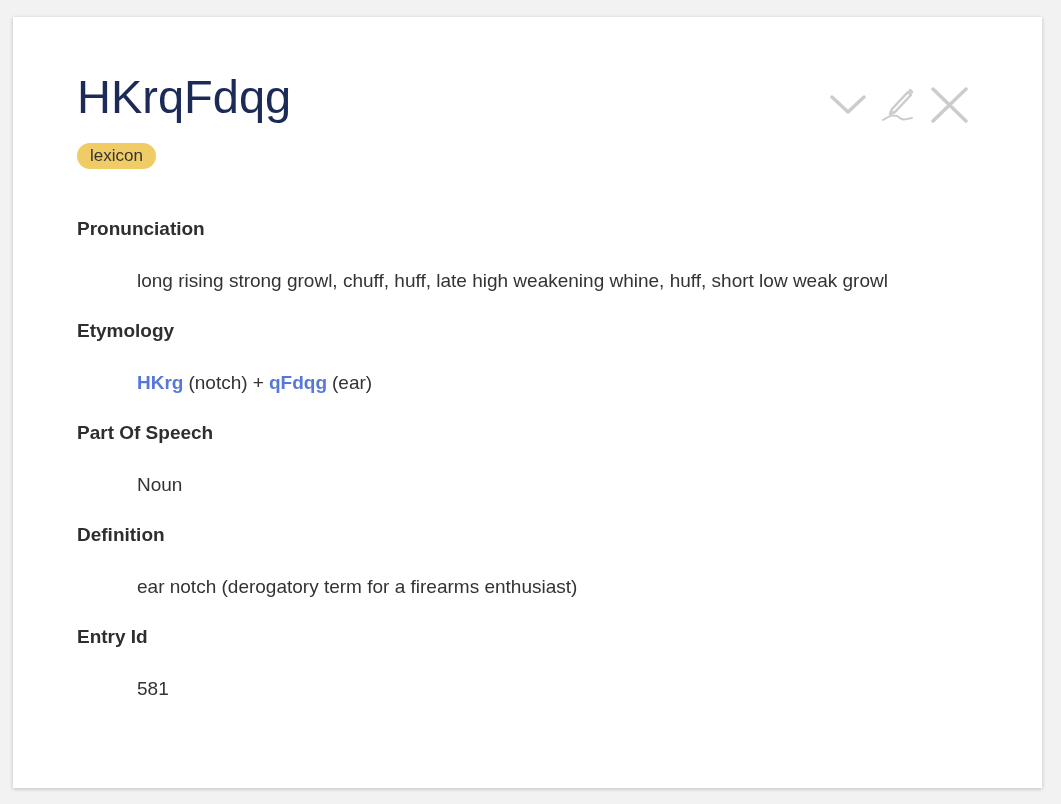 Image resolution: width=1061 pixels, height=804 pixels. I want to click on field-heading: Entry Id, so click(112, 637).